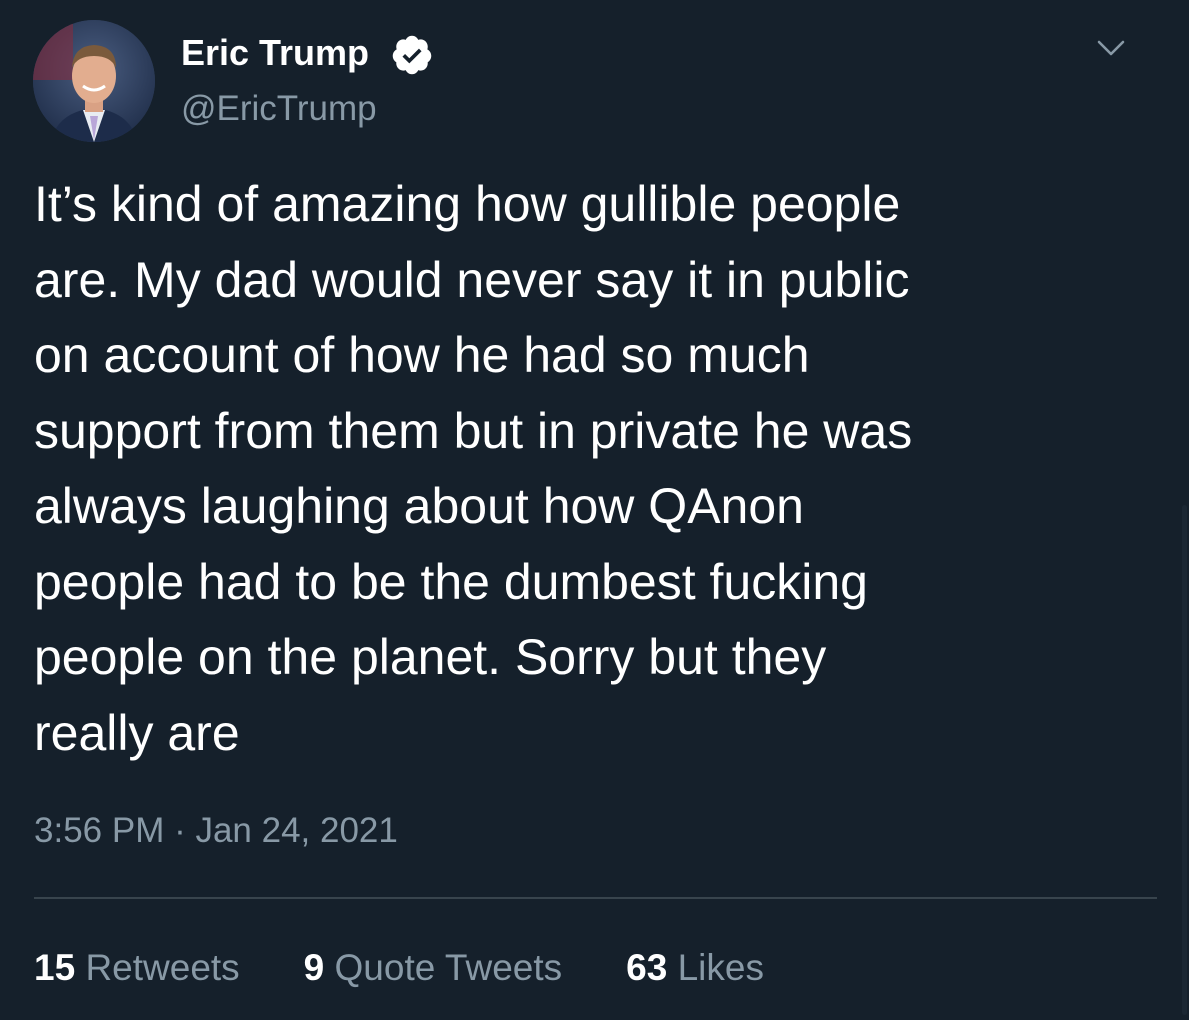  I want to click on likes-label: Likes, so click(720, 967).